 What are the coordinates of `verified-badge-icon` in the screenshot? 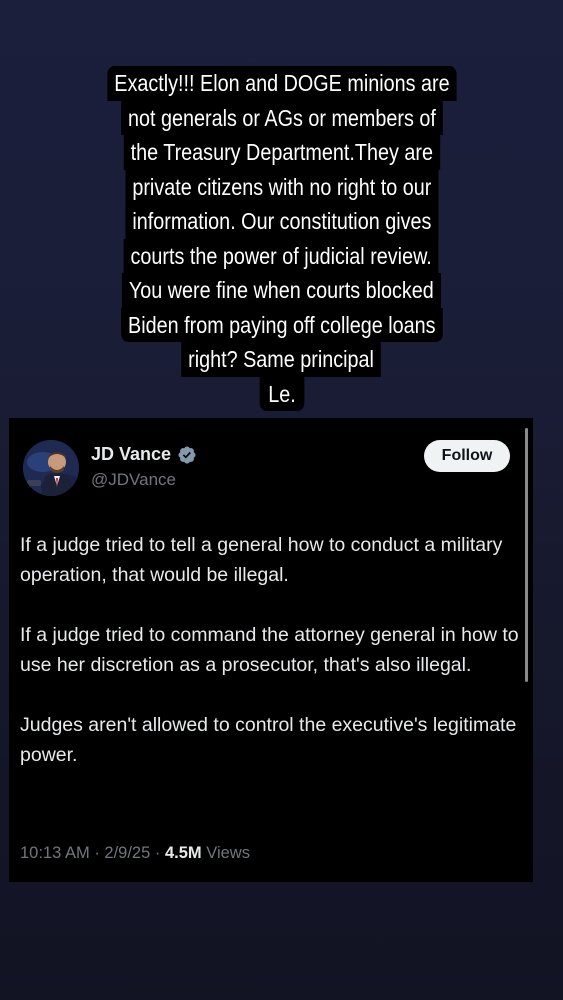 It's located at (187, 455).